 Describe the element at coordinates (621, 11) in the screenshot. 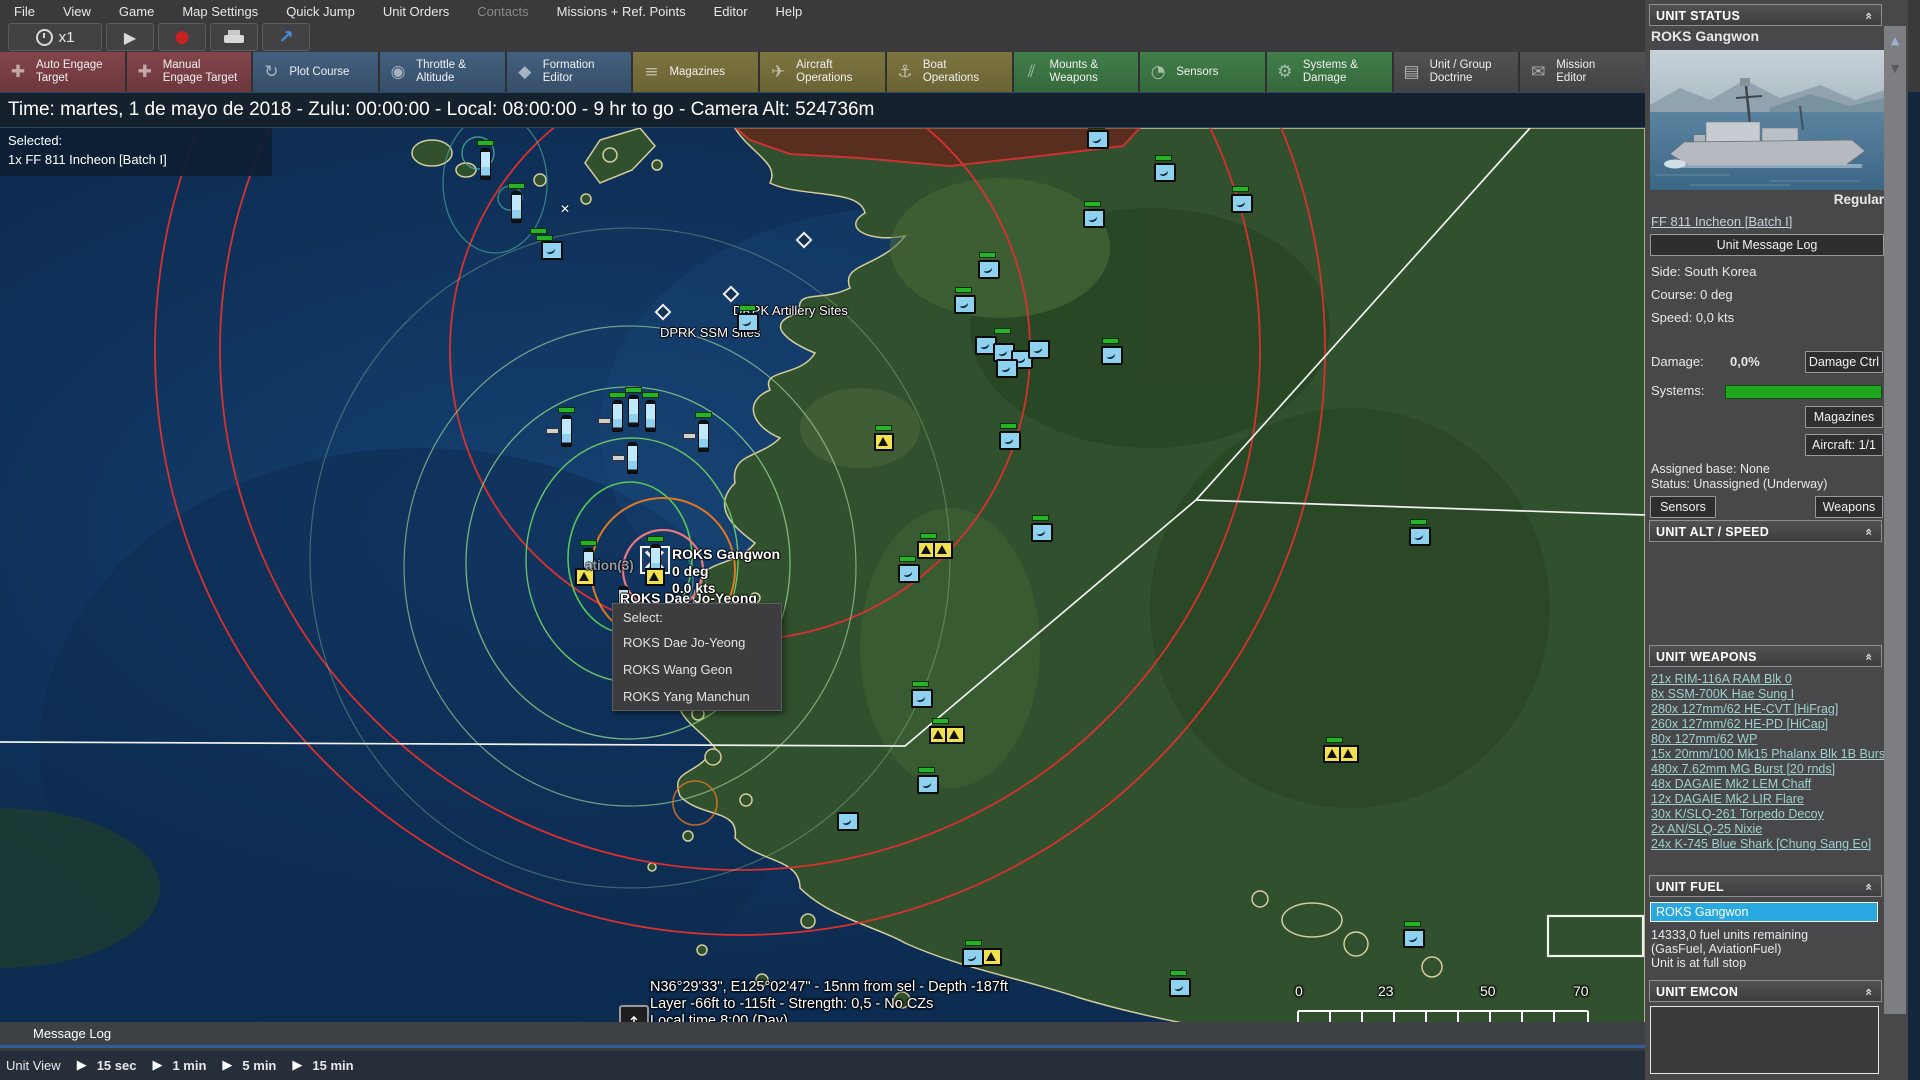

I see `menu-missions-refpoints: Missions + Ref. Points` at that location.